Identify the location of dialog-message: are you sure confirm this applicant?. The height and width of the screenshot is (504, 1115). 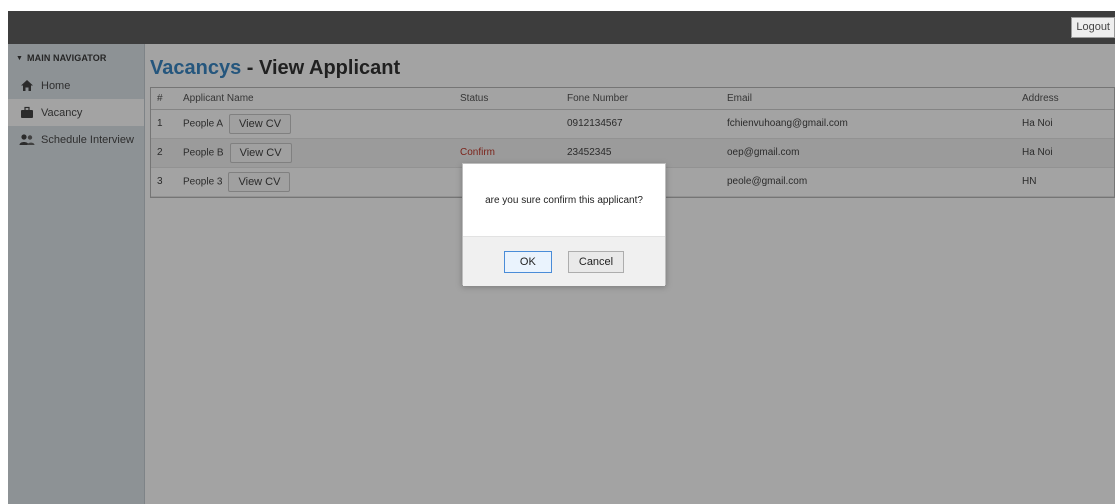
(564, 200).